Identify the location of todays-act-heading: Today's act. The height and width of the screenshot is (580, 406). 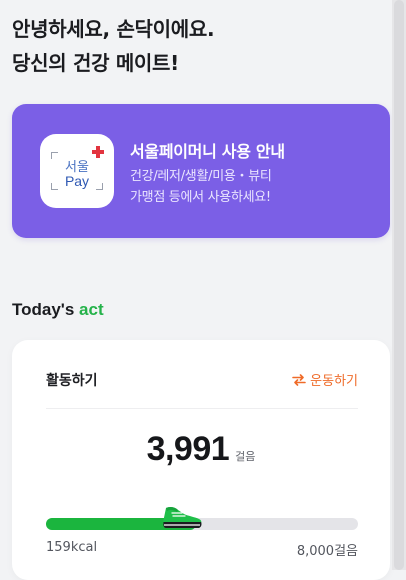
(58, 310).